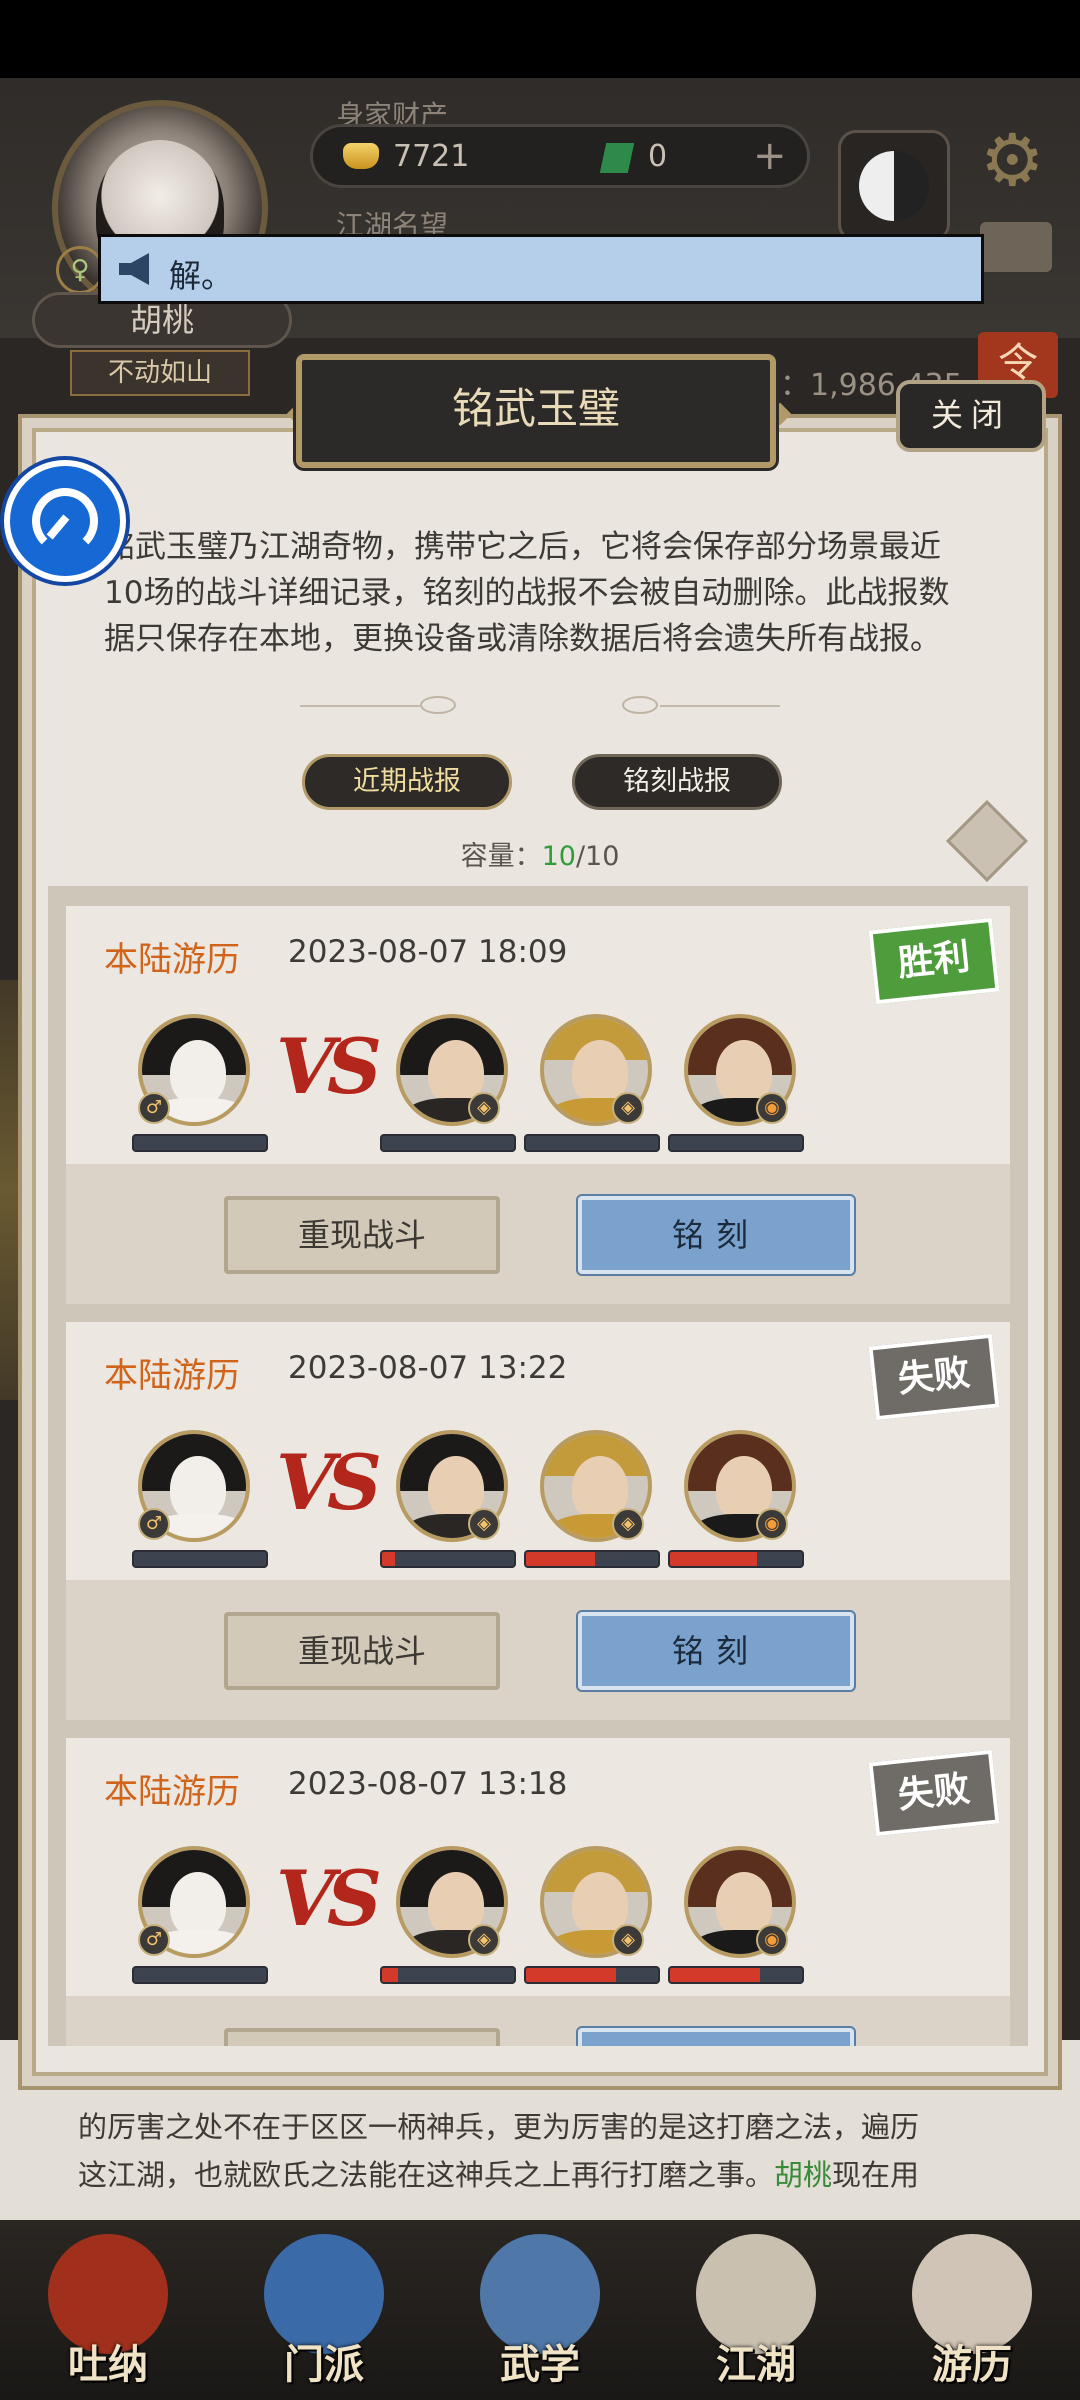  Describe the element at coordinates (108, 2364) in the screenshot. I see `nav-label: 吐纳` at that location.